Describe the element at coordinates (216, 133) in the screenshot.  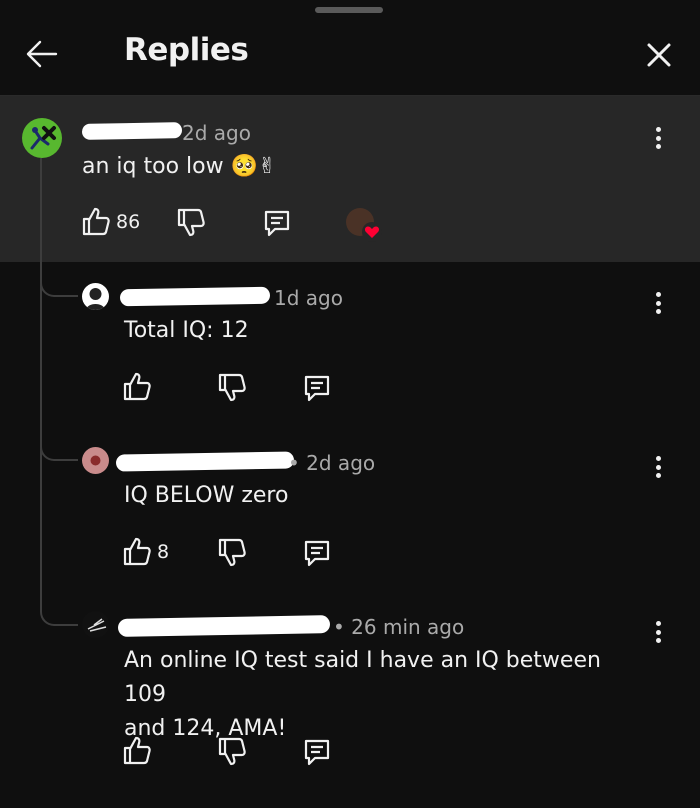
I see `comment-timestamp: 2d ago` at that location.